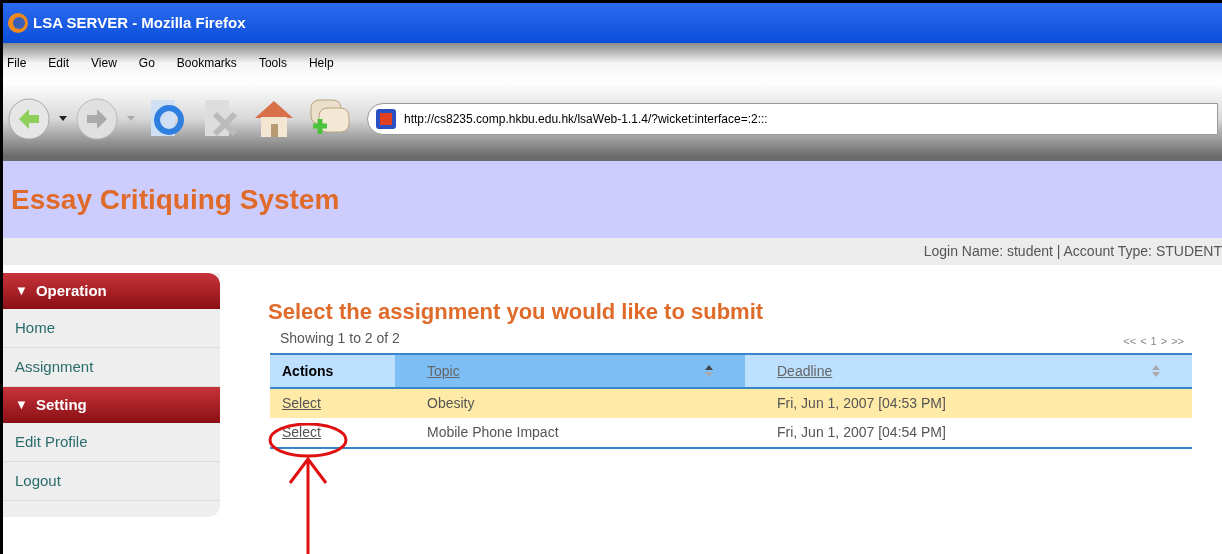 The width and height of the screenshot is (1222, 554). I want to click on site-icon, so click(386, 119).